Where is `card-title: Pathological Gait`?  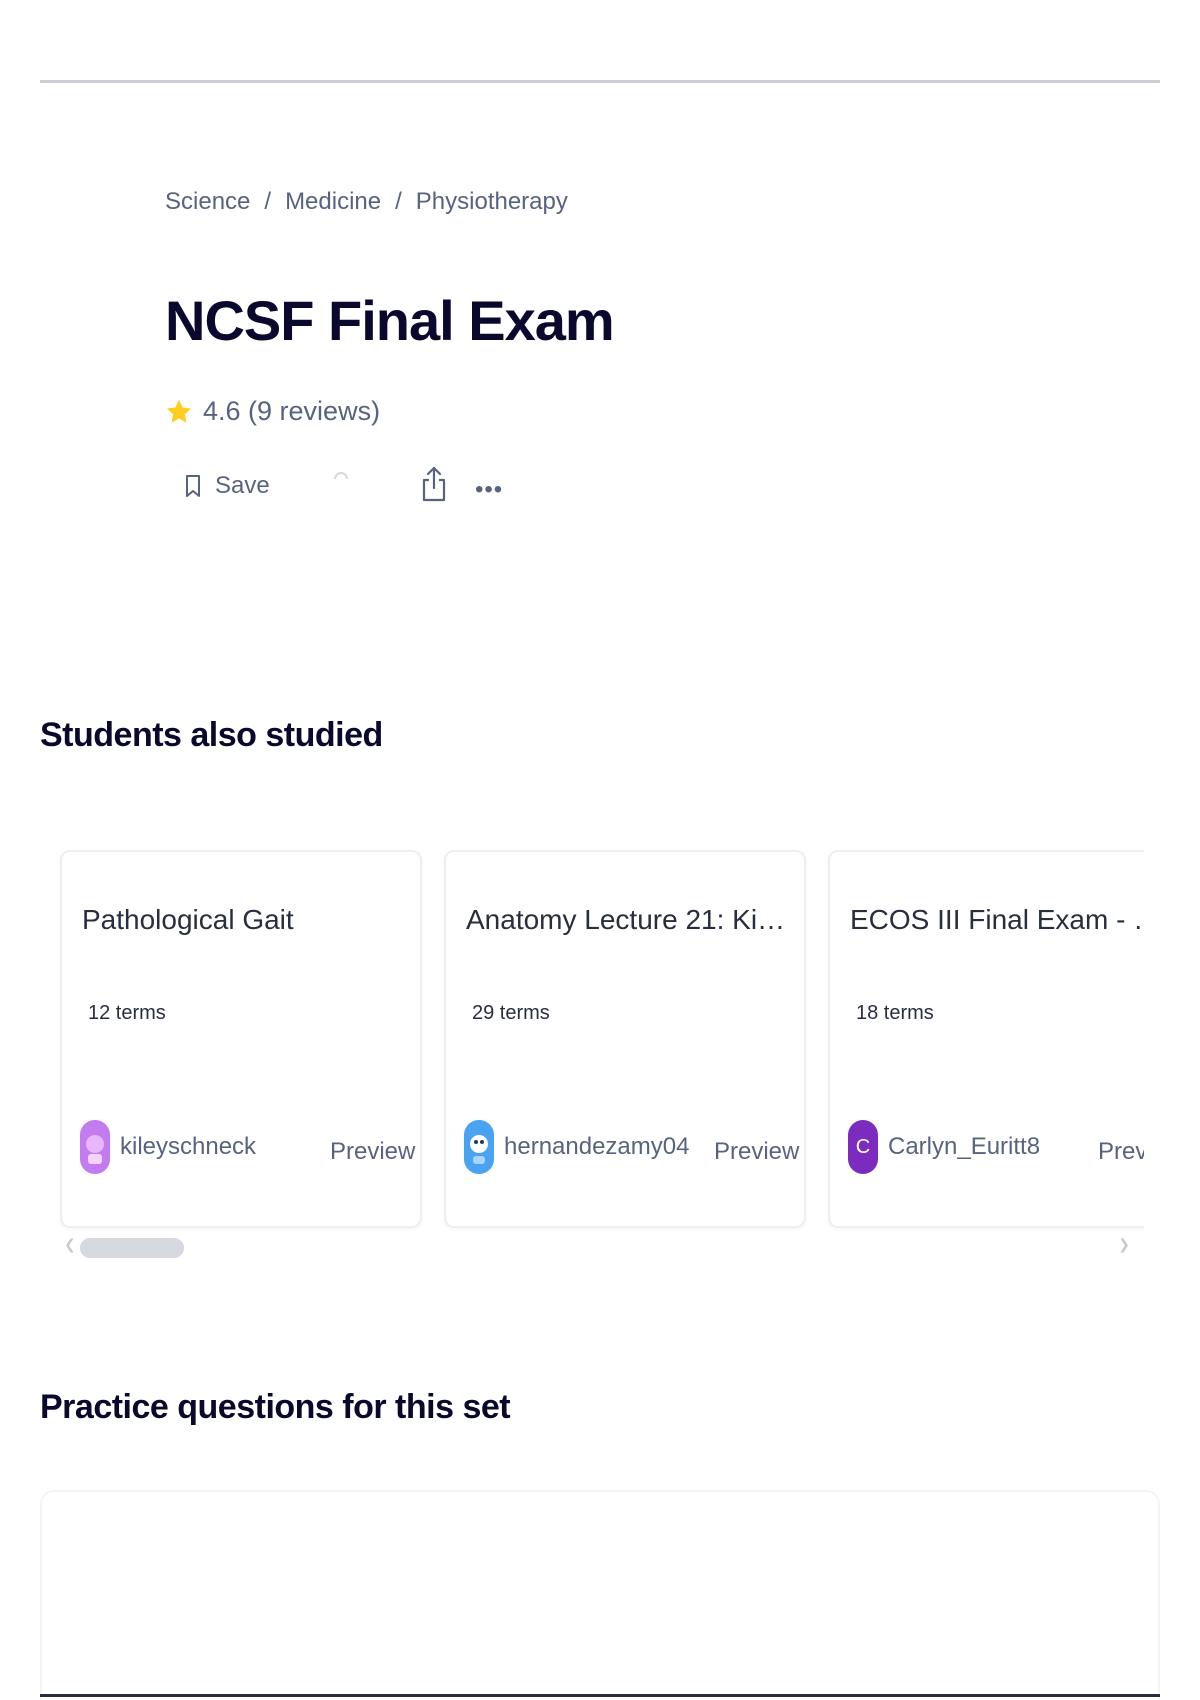
card-title: Pathological Gait is located at coordinates (188, 919).